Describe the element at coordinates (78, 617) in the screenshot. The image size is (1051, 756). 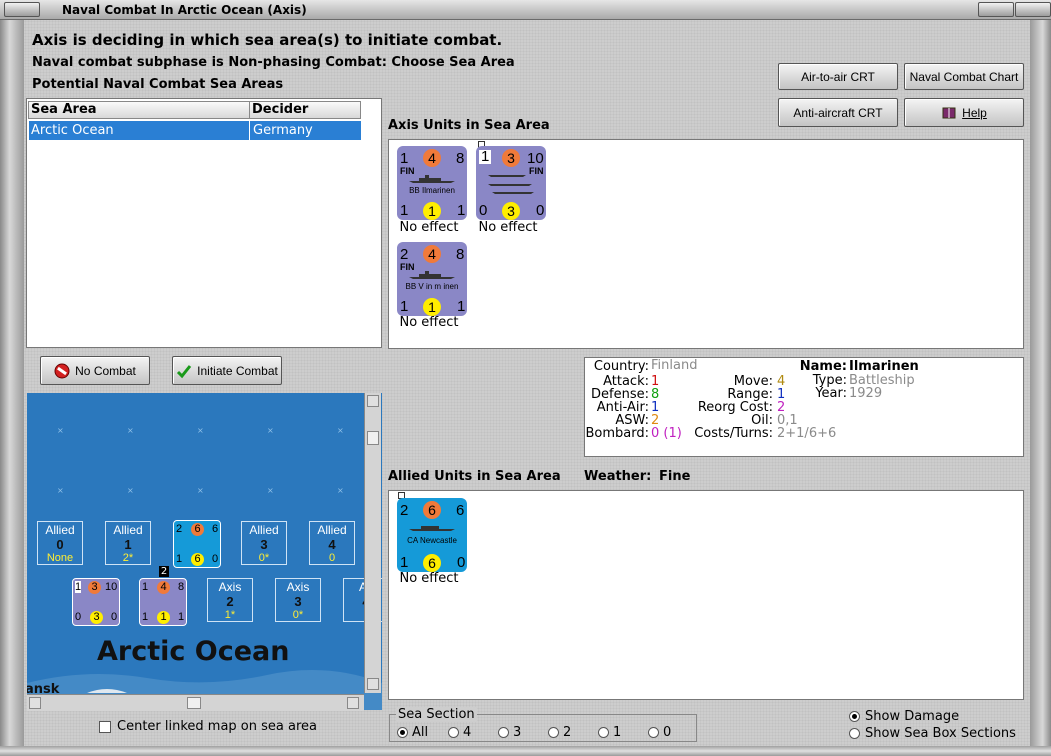
I see `counter-aa: 0` at that location.